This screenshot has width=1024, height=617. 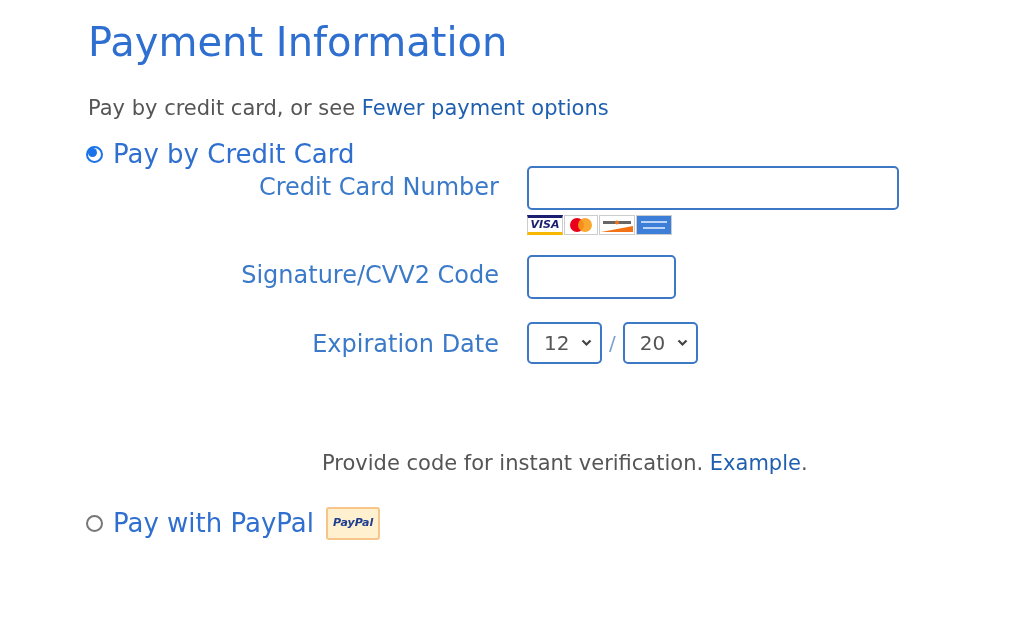 What do you see at coordinates (581, 225) in the screenshot?
I see `mastercard-logo` at bounding box center [581, 225].